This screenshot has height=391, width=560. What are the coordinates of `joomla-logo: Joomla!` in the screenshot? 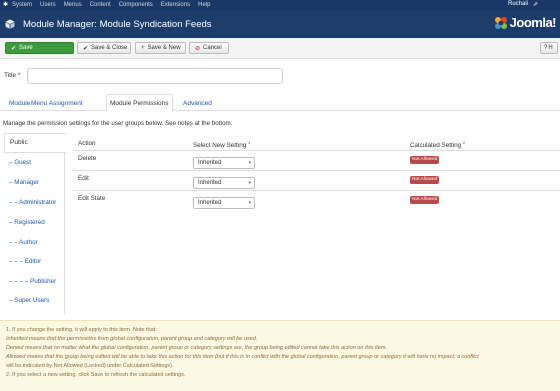 It's located at (525, 22).